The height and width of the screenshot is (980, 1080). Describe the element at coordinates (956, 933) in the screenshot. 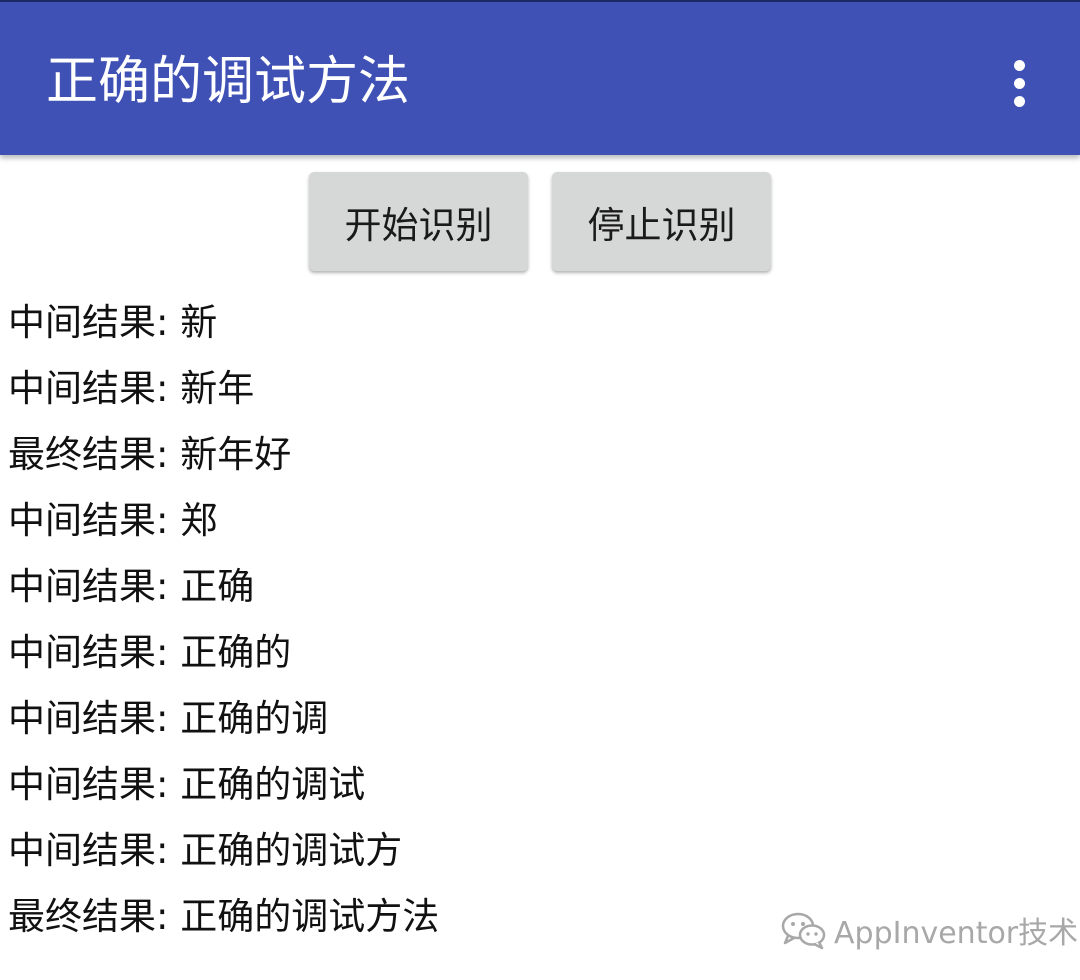

I see `watermark-text: AppInventor技术` at that location.